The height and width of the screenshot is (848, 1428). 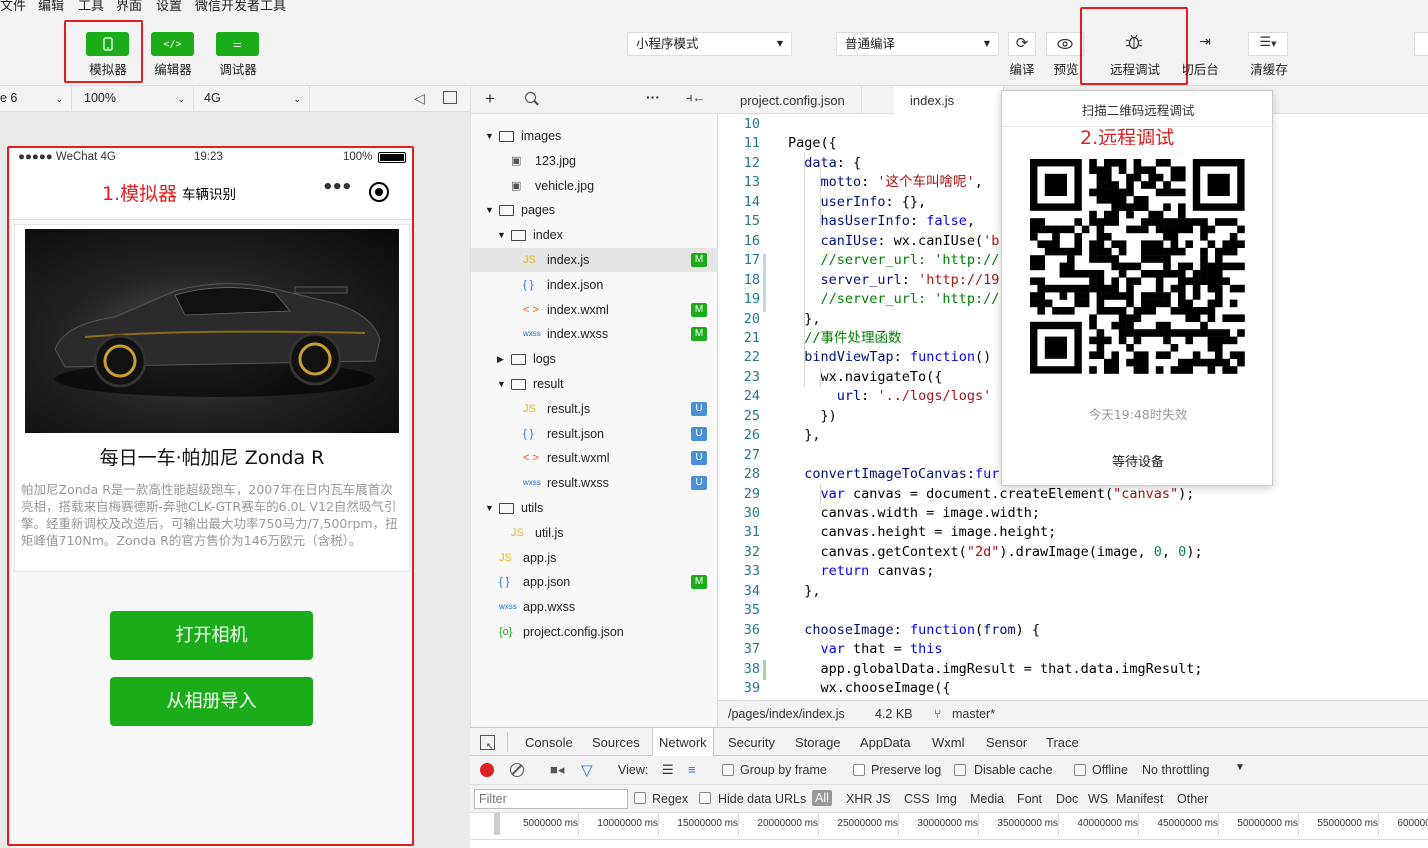 What do you see at coordinates (595, 632) in the screenshot?
I see `tree-item: {o} project.config.json` at bounding box center [595, 632].